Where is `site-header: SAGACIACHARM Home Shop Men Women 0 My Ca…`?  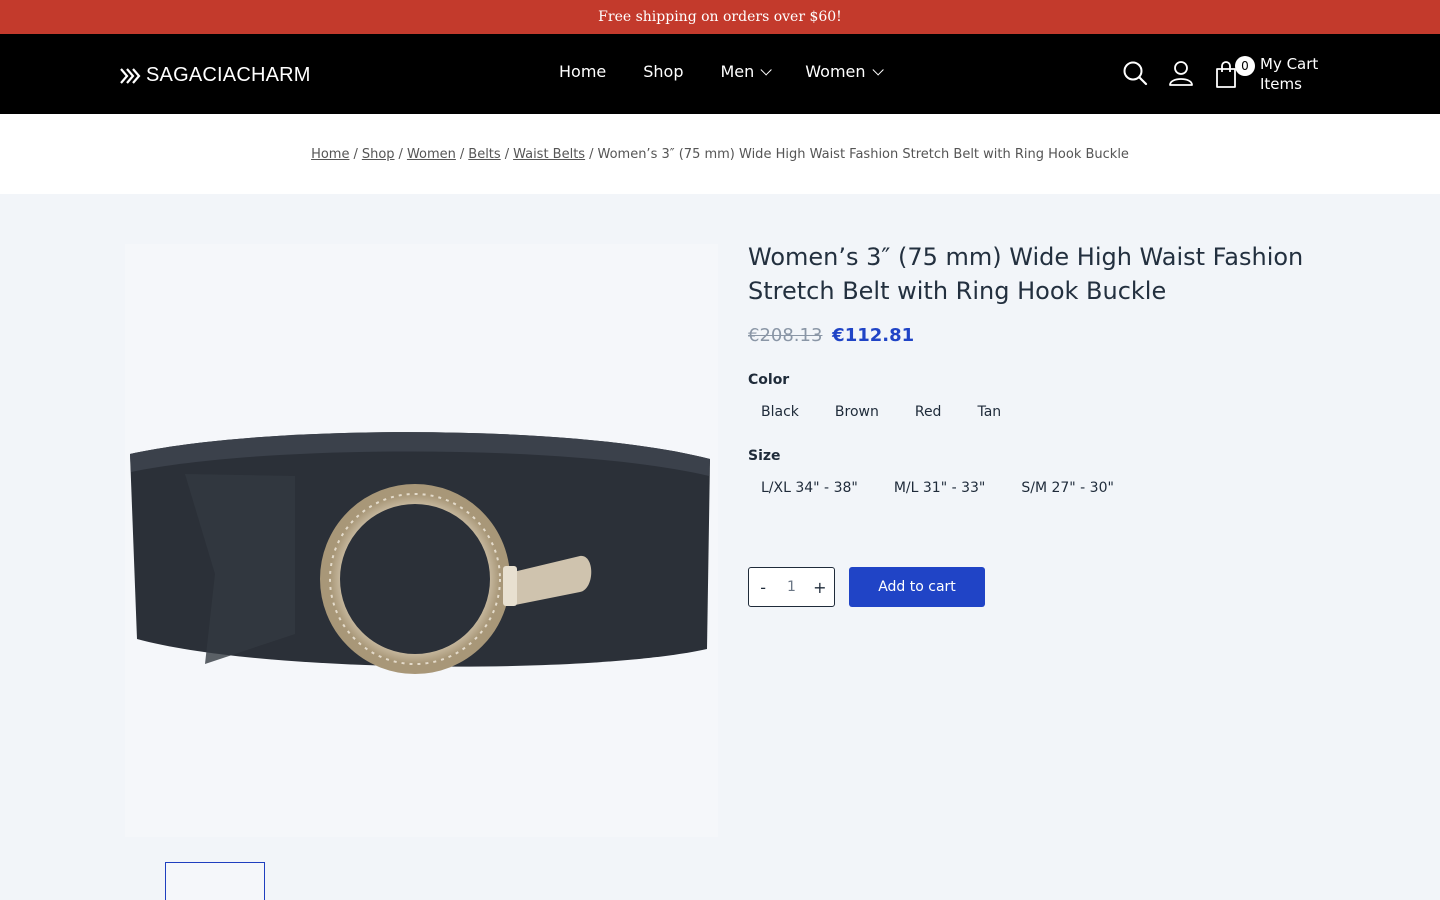 site-header: SAGACIACHARM Home Shop Men Women 0 My Ca… is located at coordinates (720, 74).